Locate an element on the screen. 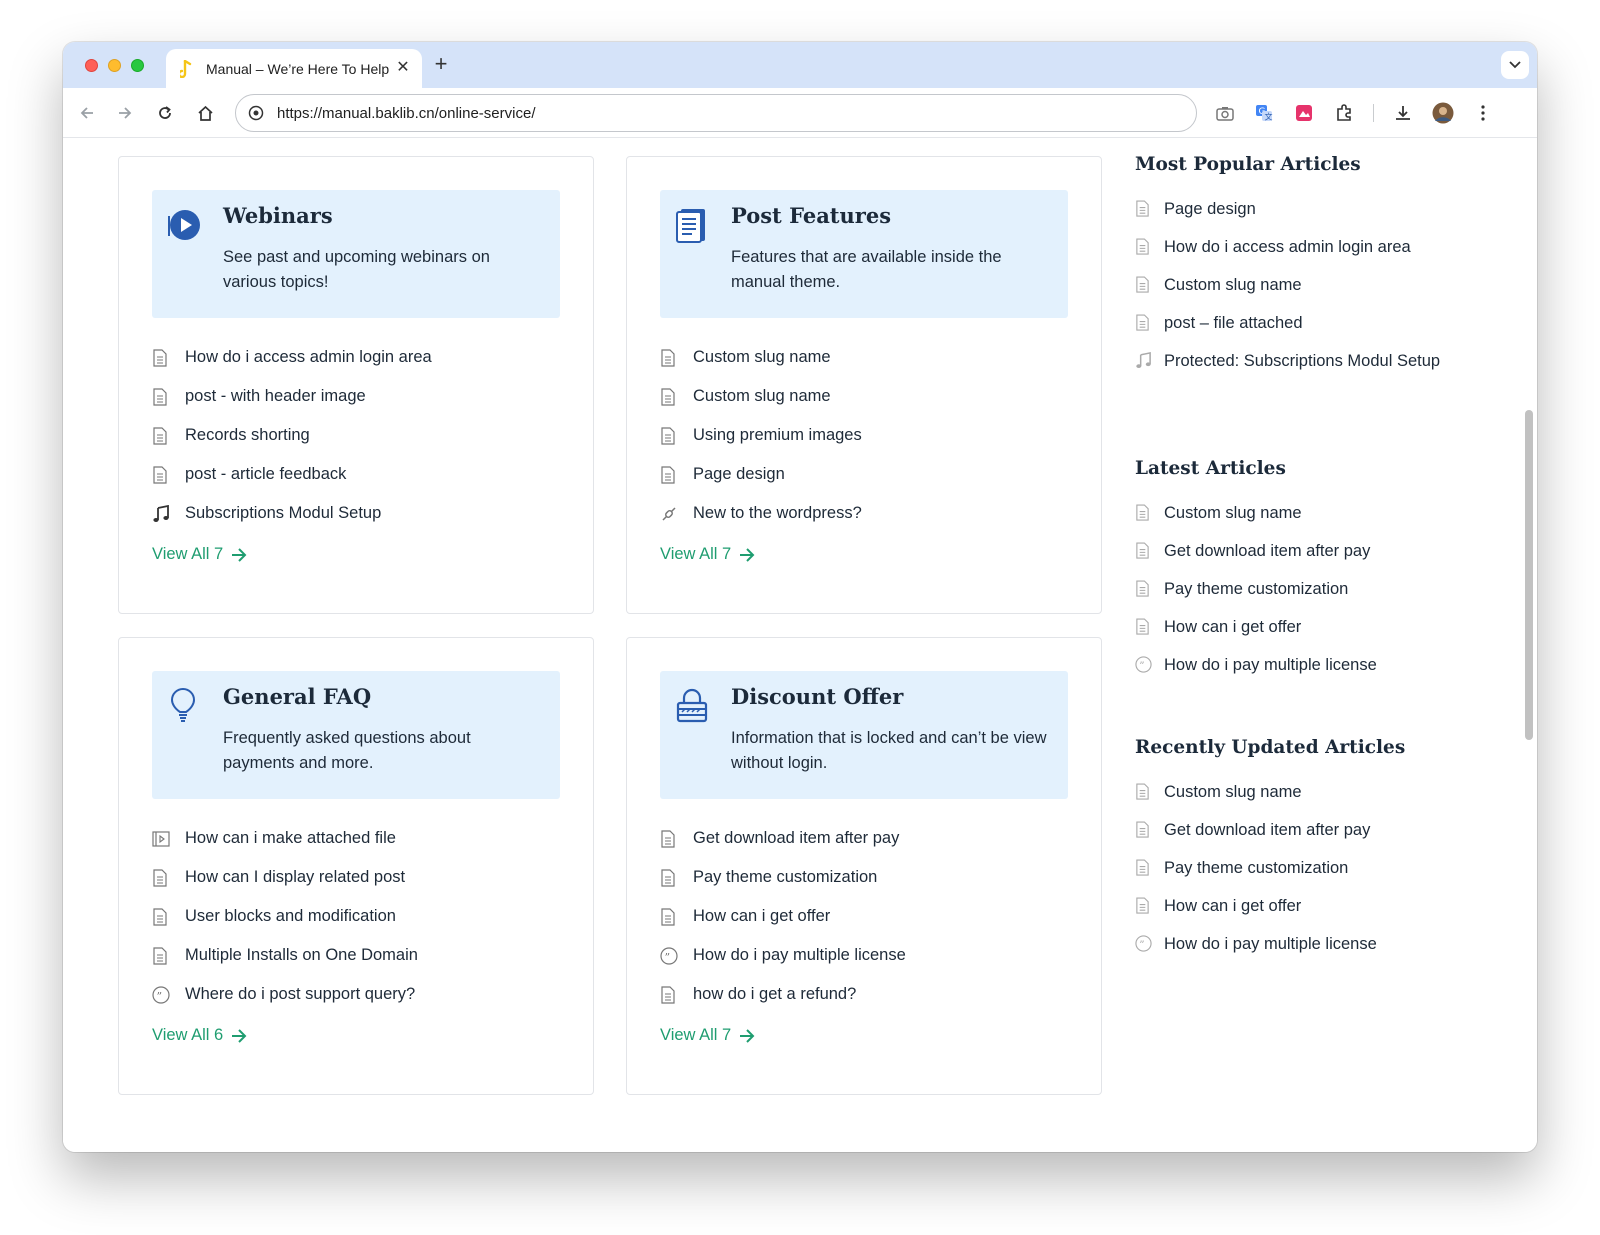  close-window-button is located at coordinates (91, 65).